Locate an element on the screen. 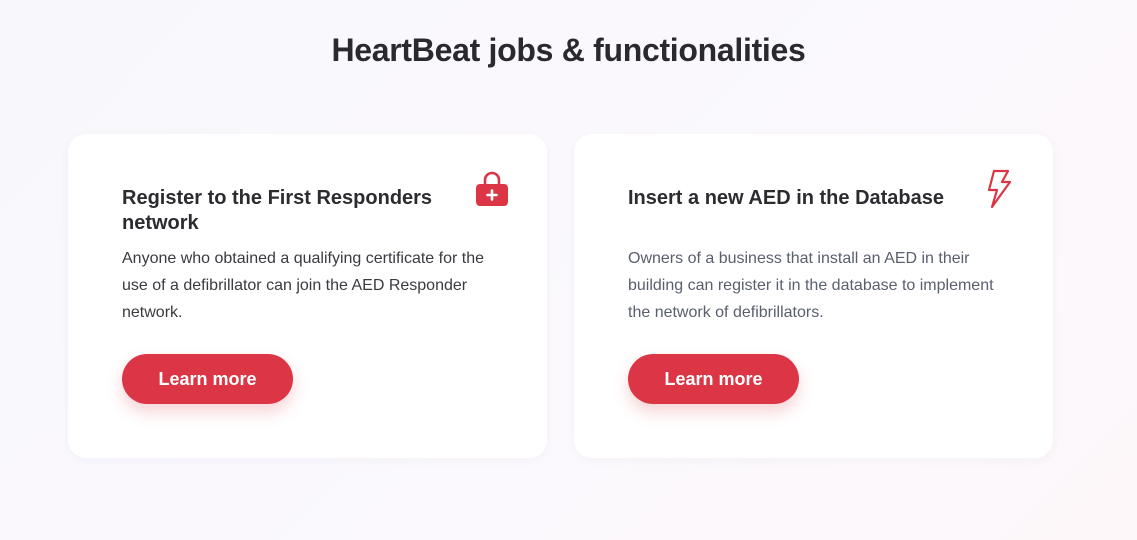 The image size is (1137, 540). lightning-bolt-icon is located at coordinates (1000, 189).